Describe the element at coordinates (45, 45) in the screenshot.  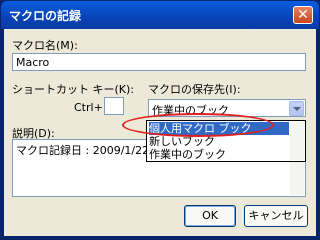
I see `macro-name-label: マクロ名(M):` at that location.